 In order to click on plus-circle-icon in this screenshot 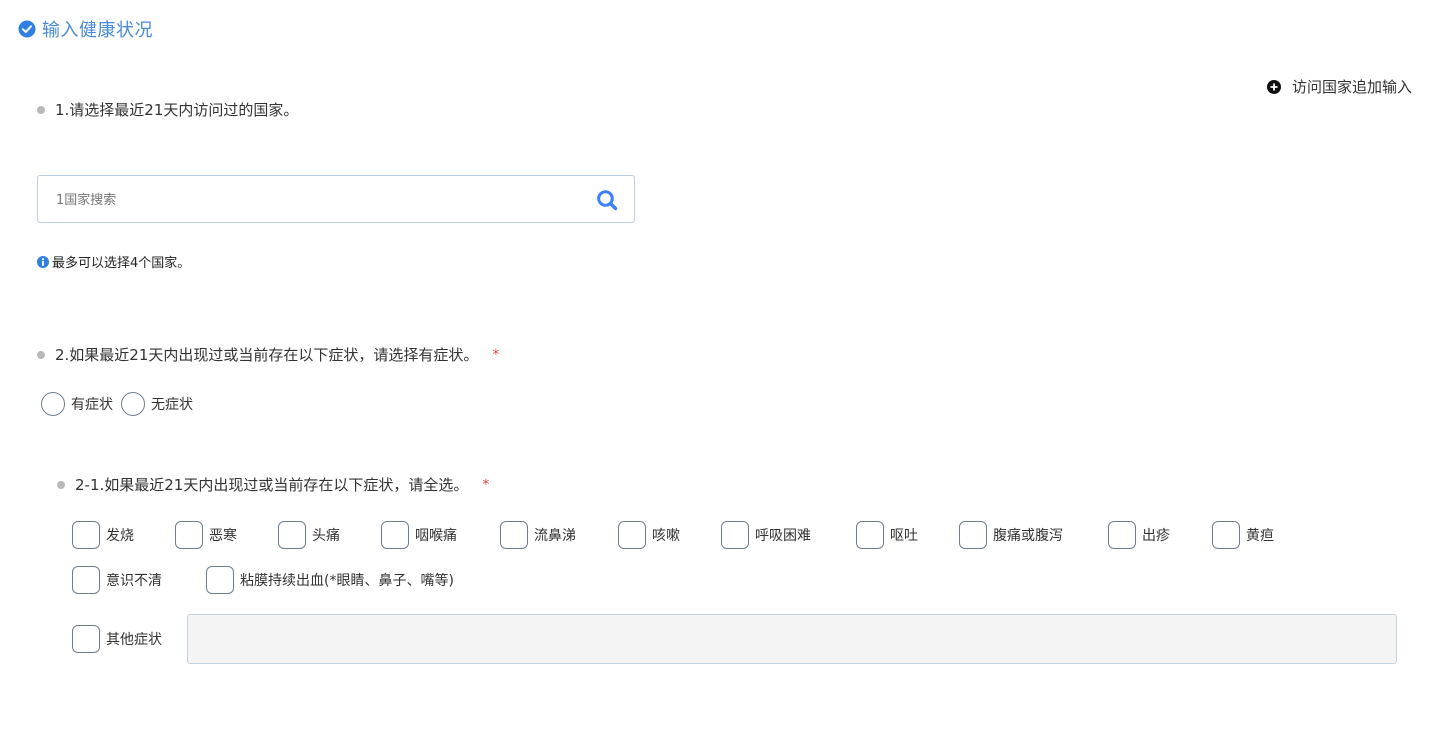, I will do `click(1274, 86)`.